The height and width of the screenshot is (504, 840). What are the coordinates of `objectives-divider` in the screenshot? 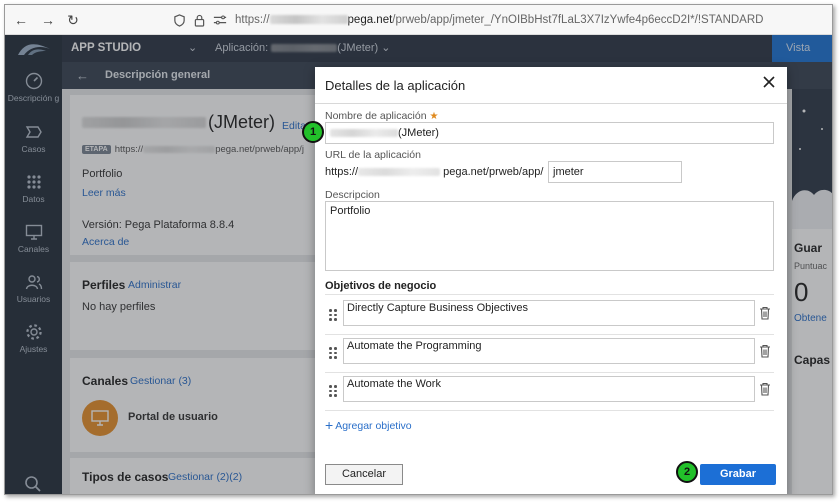 It's located at (549, 294).